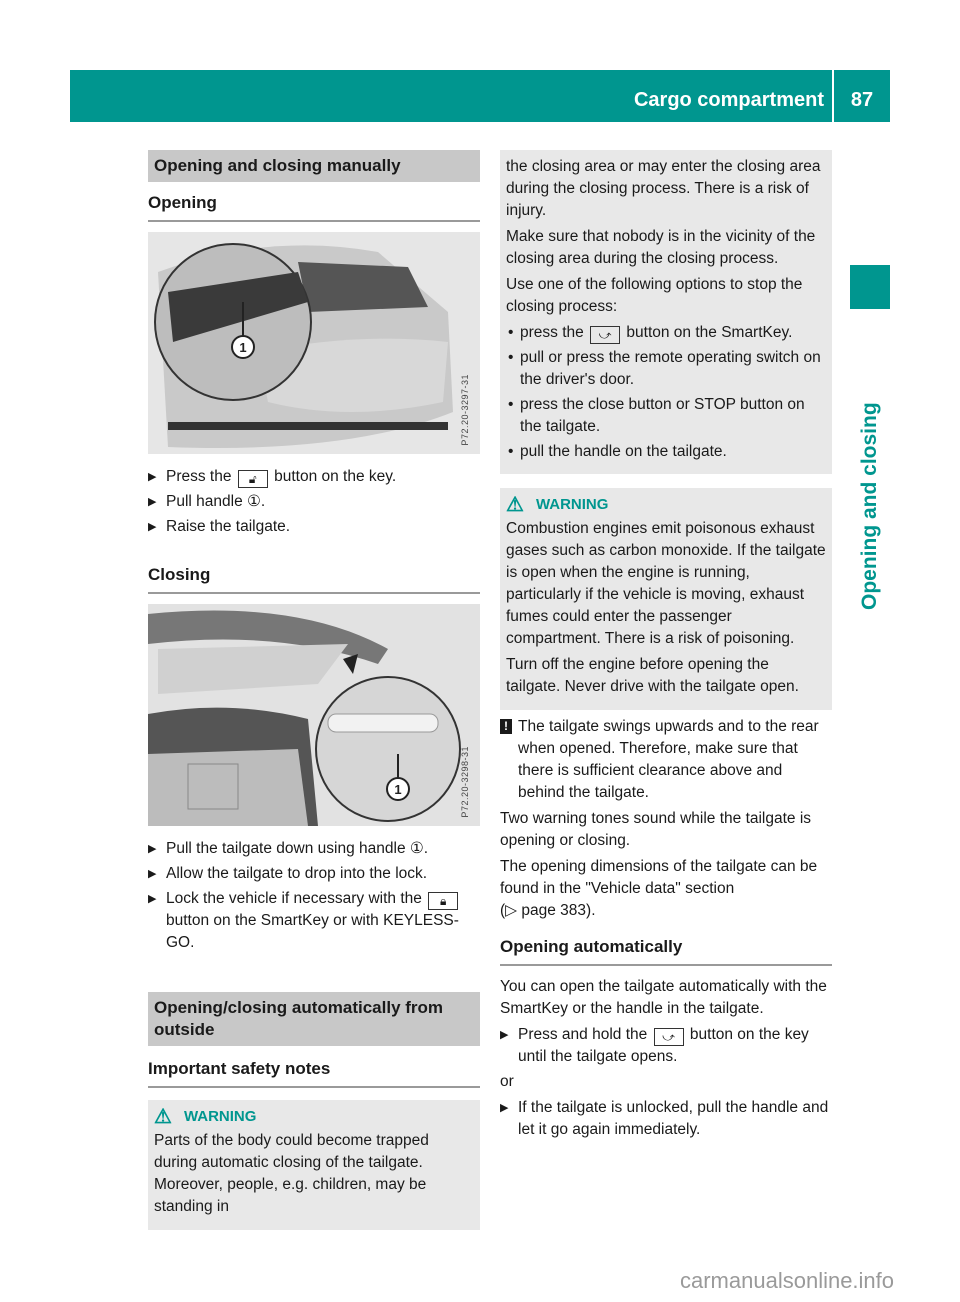 This screenshot has width=960, height=1302. Describe the element at coordinates (869, 506) in the screenshot. I see `side-tab-label: Opening and closing` at that location.